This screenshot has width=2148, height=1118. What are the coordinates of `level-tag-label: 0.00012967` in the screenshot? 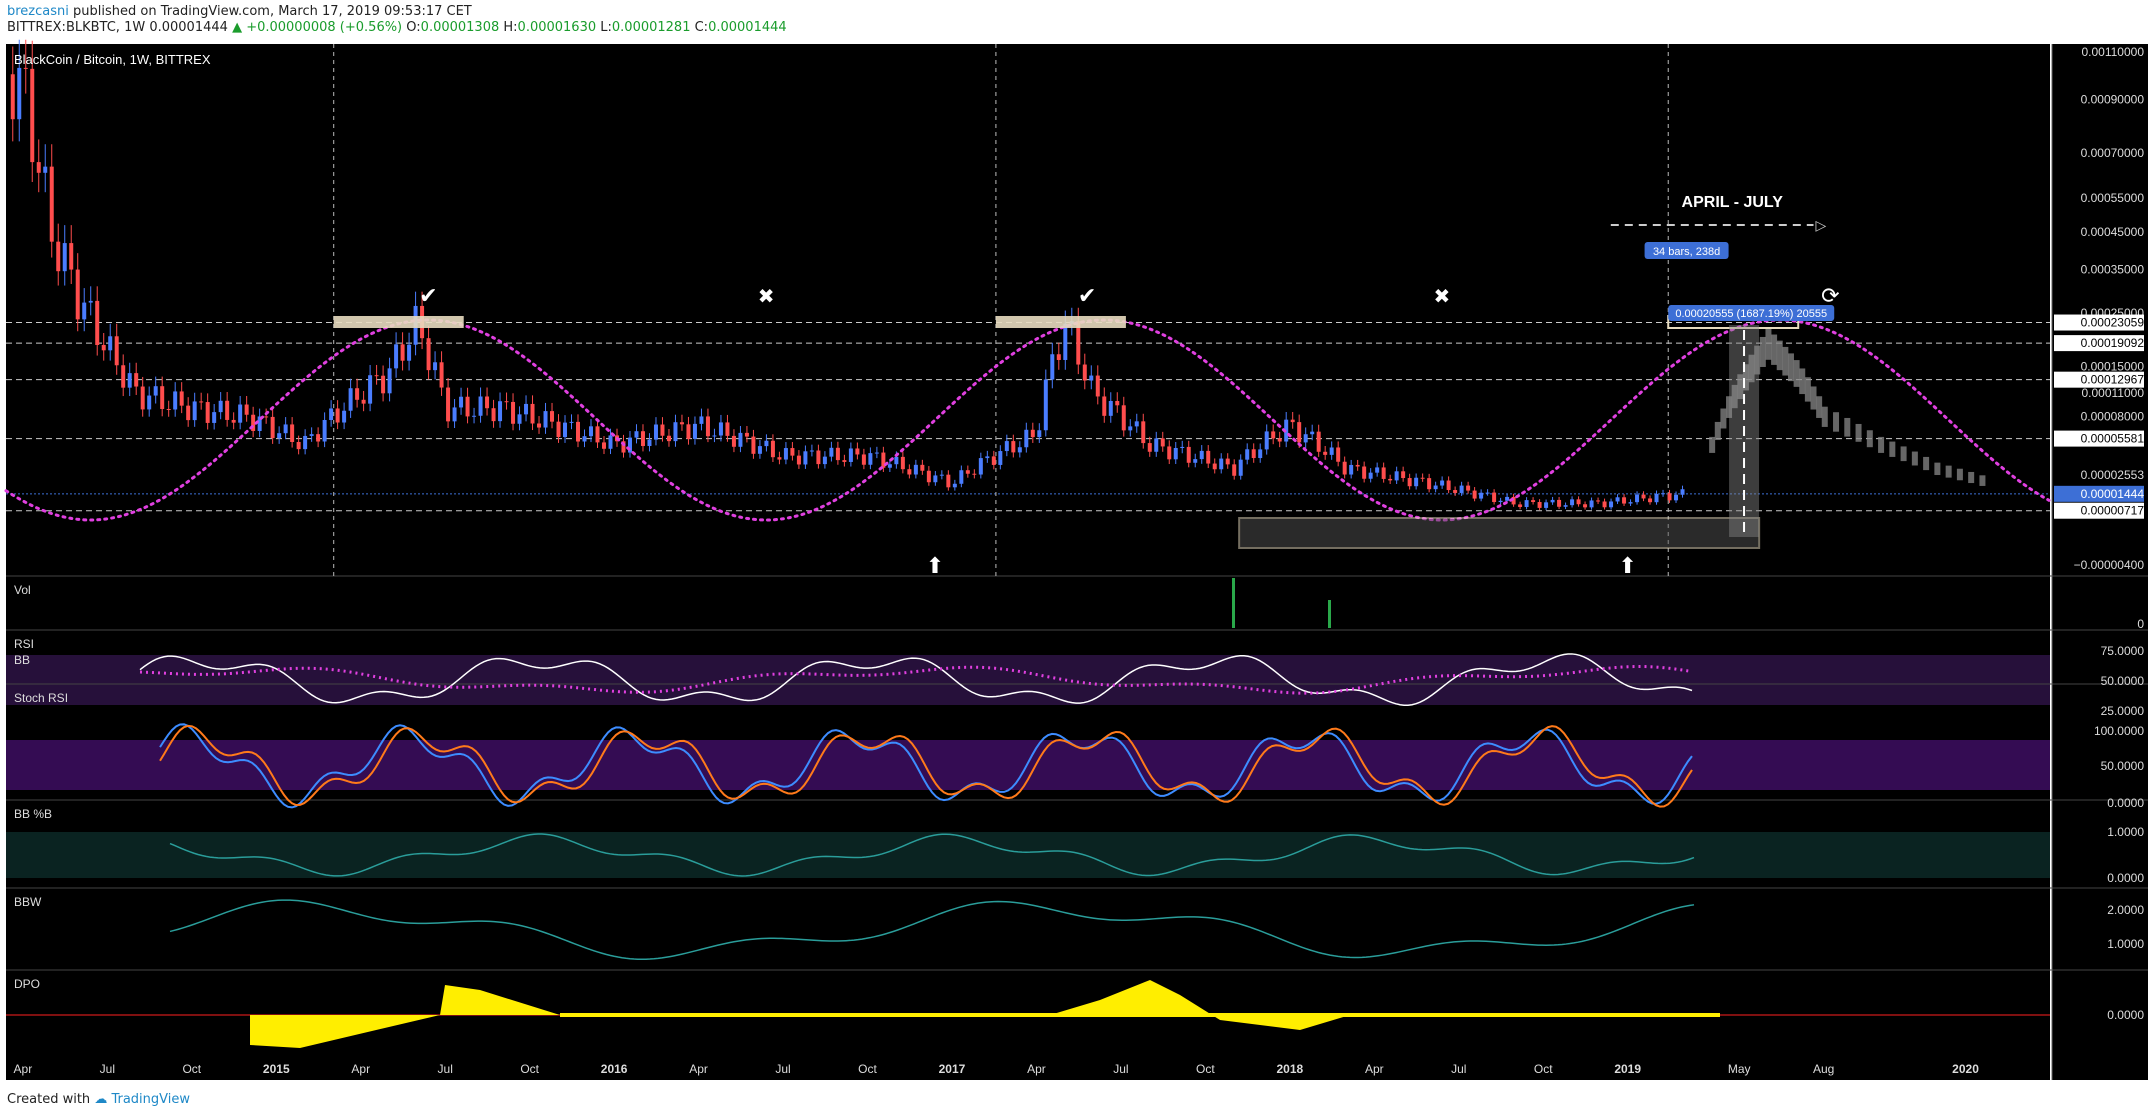 It's located at (2113, 380).